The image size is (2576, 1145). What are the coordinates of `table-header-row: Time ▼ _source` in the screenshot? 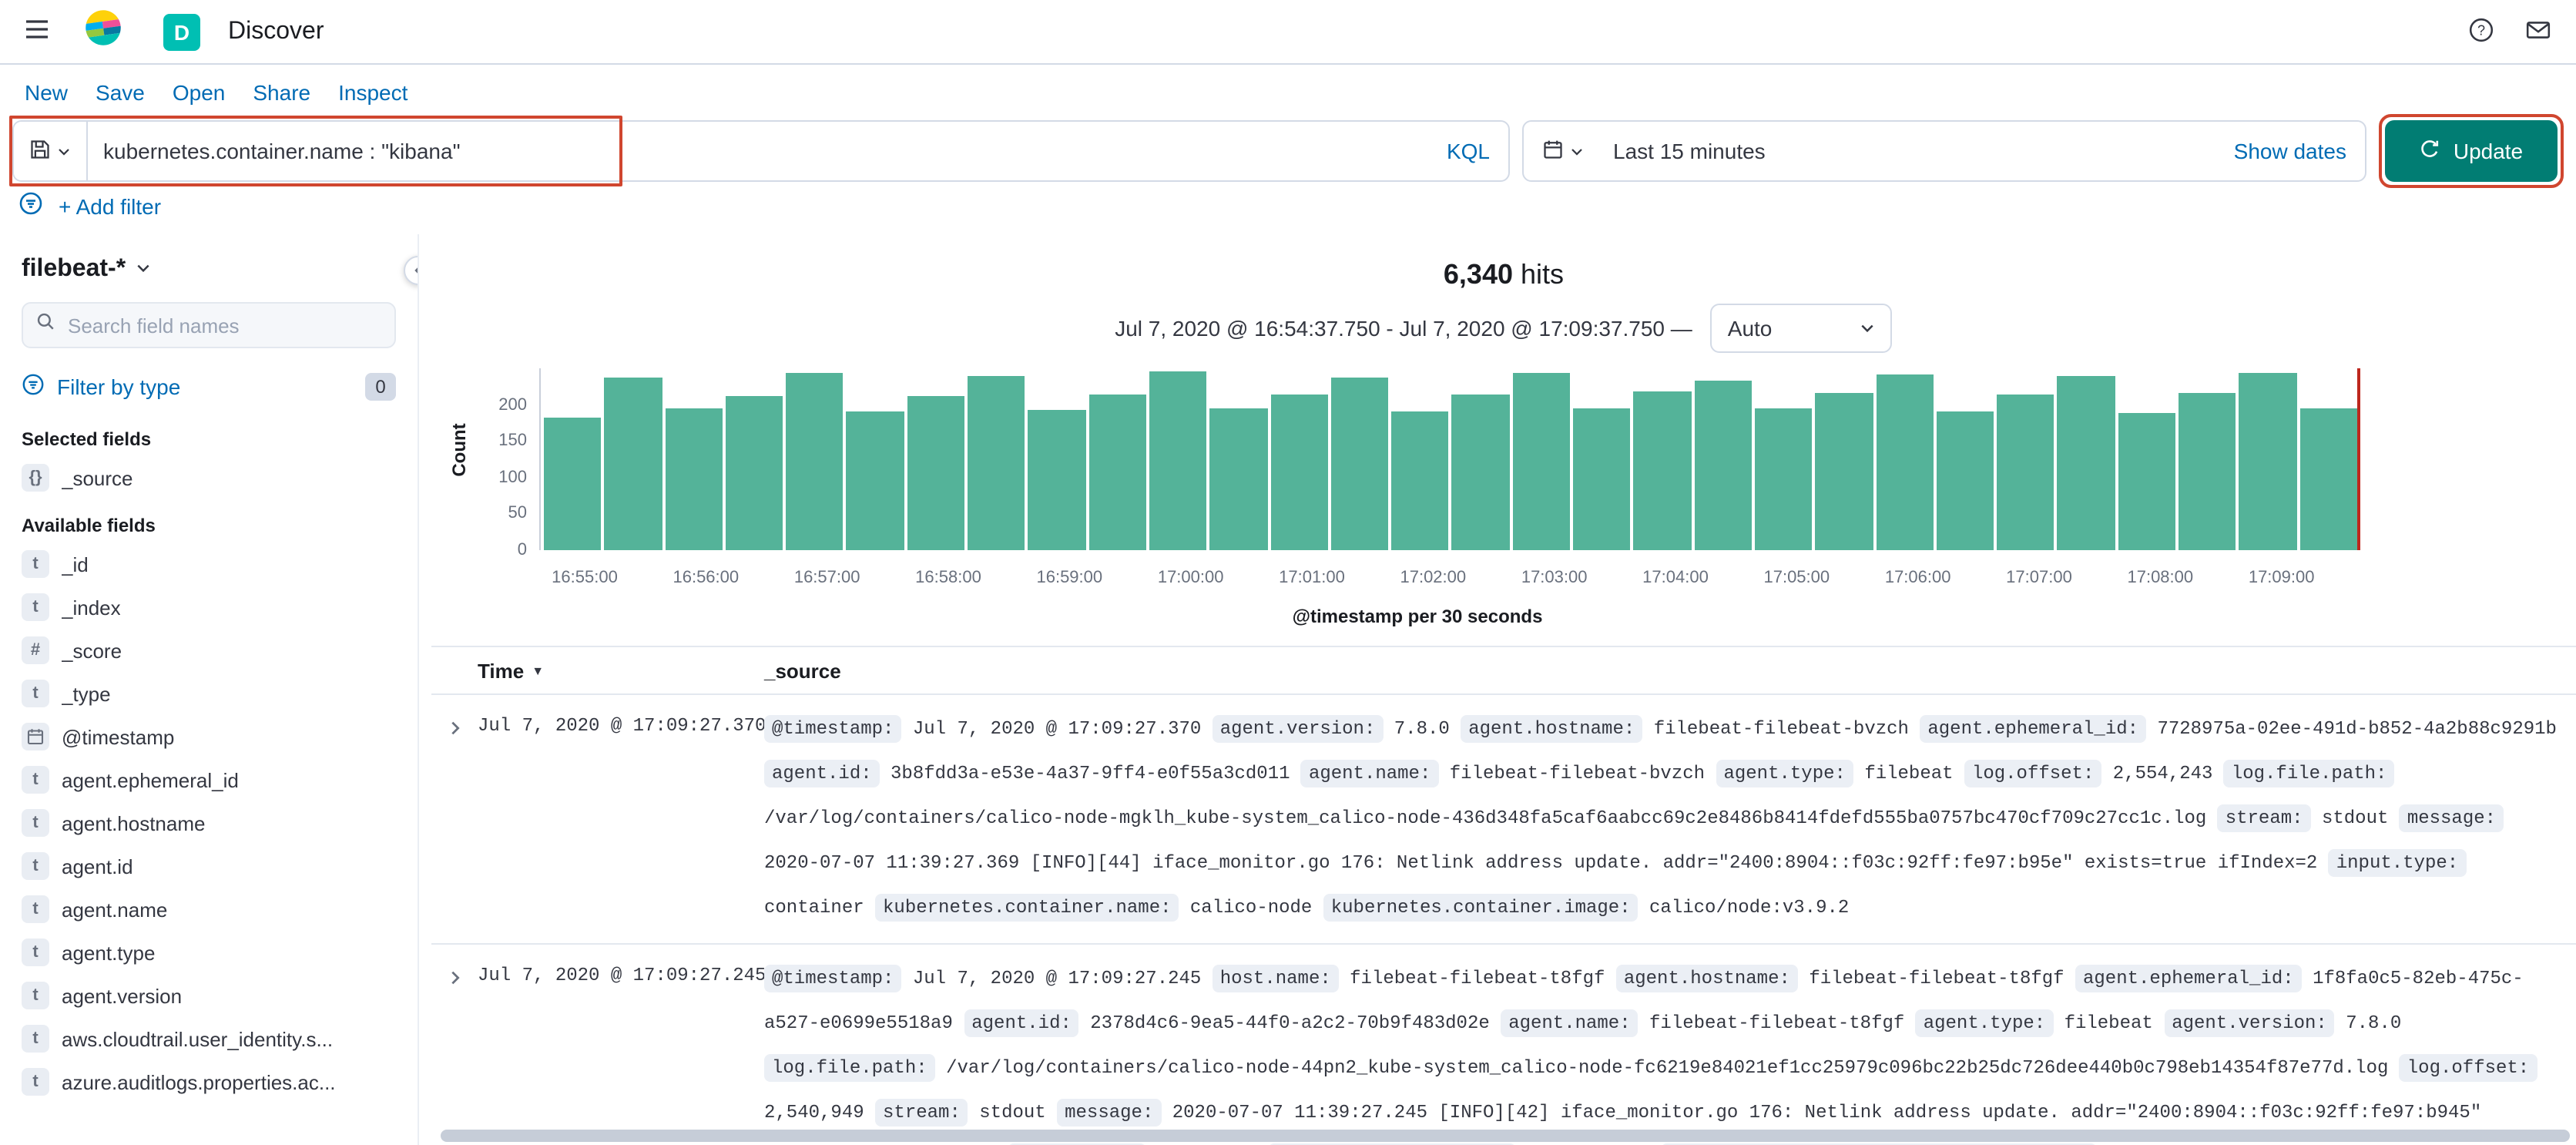 It's located at (1503, 671).